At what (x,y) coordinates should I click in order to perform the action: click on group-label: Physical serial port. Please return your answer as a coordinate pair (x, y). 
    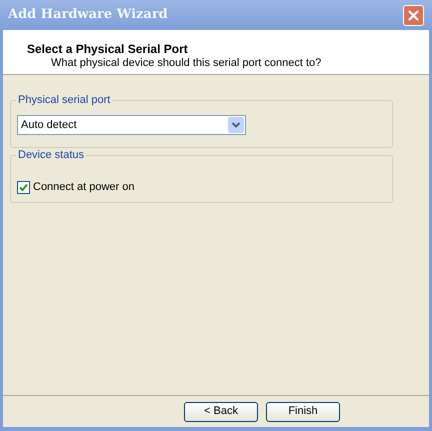
    Looking at the image, I should click on (64, 100).